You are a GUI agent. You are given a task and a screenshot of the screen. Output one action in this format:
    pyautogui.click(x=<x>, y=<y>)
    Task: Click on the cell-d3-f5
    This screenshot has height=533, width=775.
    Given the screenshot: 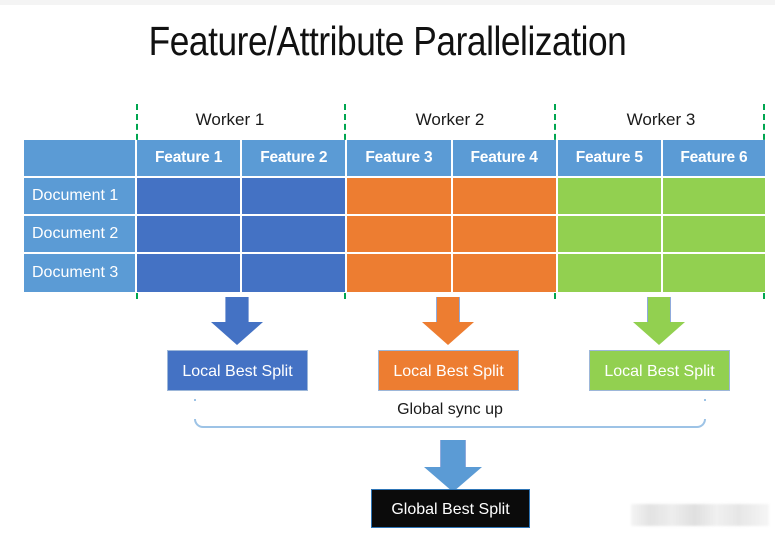 What is the action you would take?
    pyautogui.click(x=610, y=273)
    